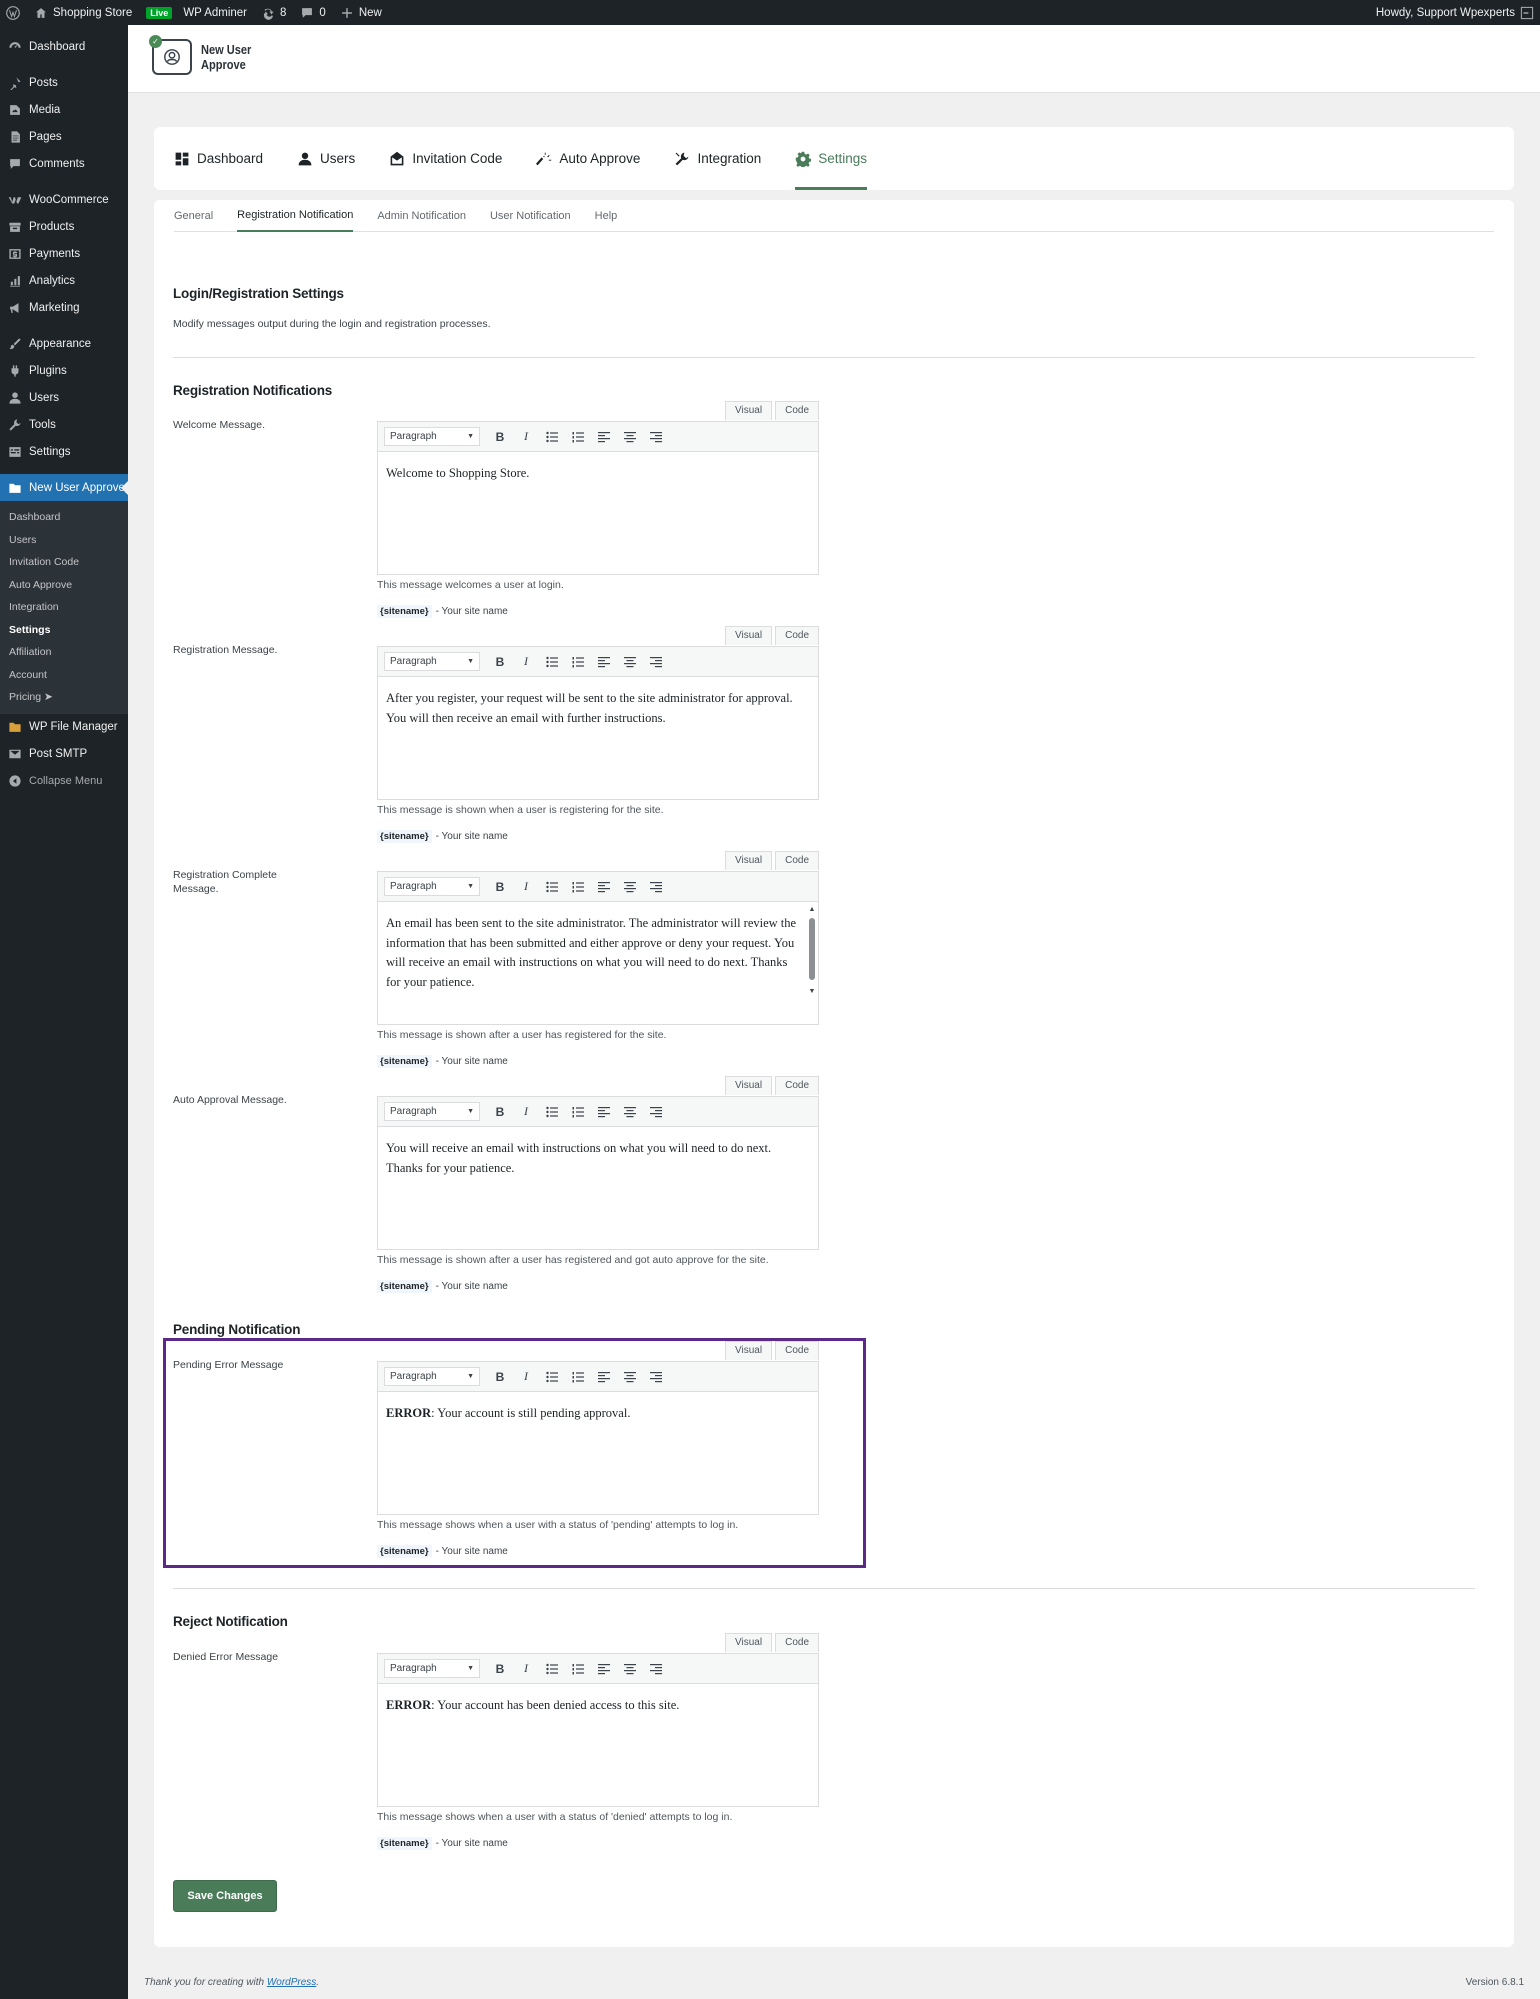  What do you see at coordinates (64, 226) in the screenshot?
I see `sidebar-item-products: Products` at bounding box center [64, 226].